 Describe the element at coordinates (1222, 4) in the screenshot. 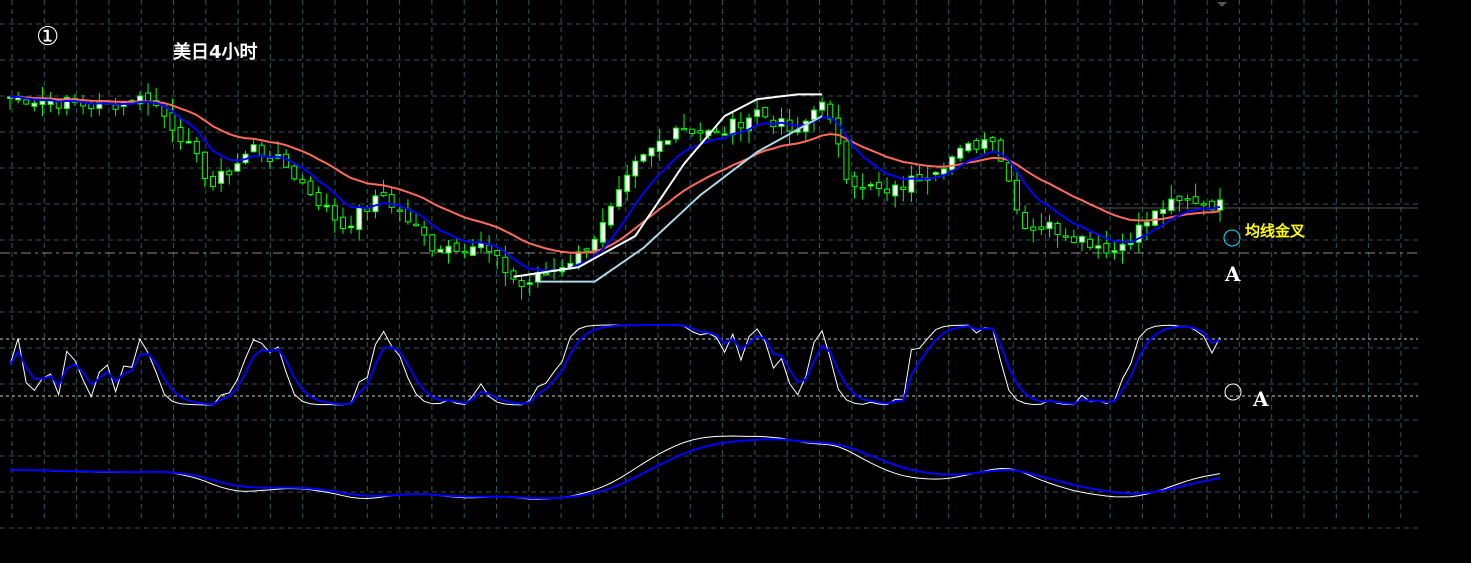

I see `scroll-marker-icon` at that location.